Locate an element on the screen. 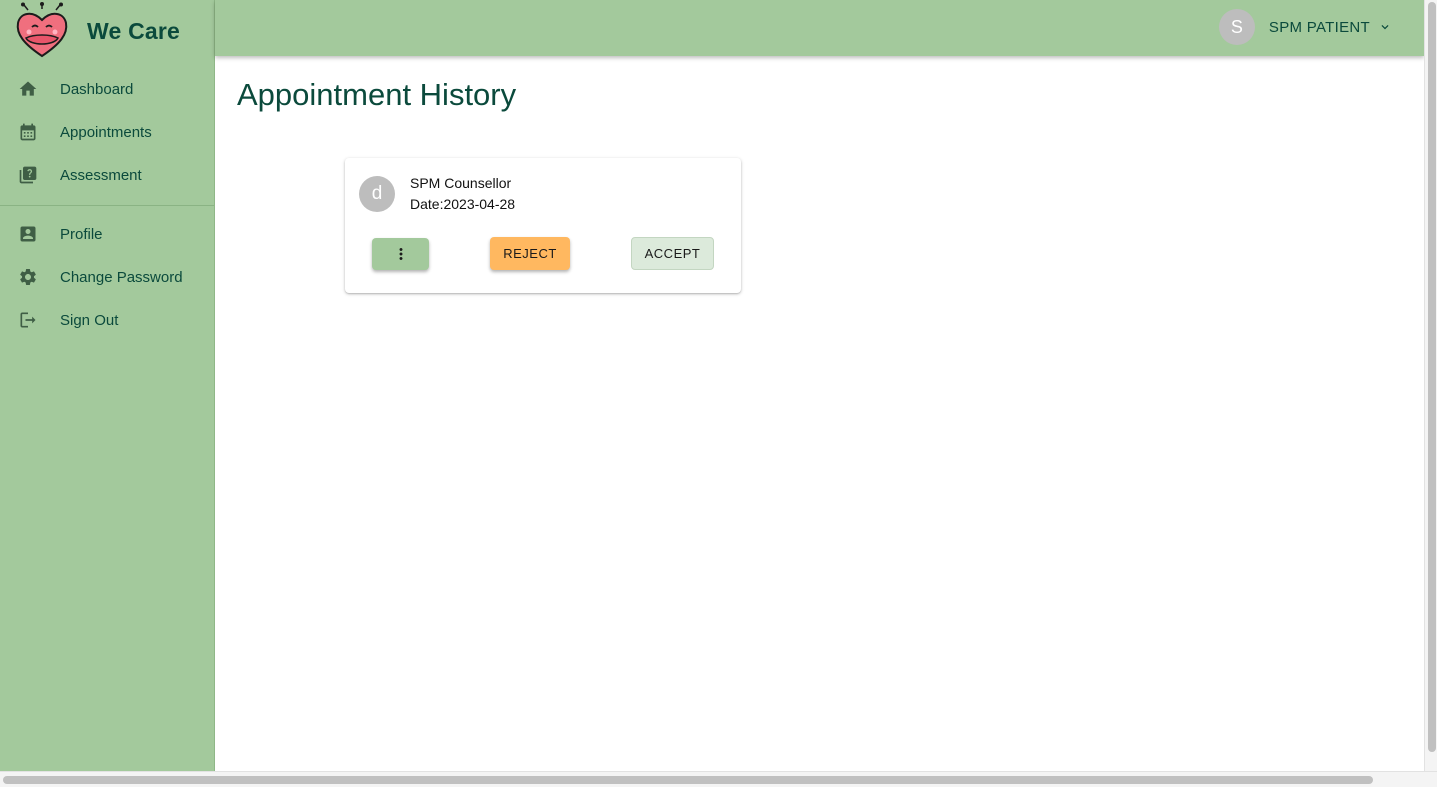  chevron-down-icon is located at coordinates (1385, 27).